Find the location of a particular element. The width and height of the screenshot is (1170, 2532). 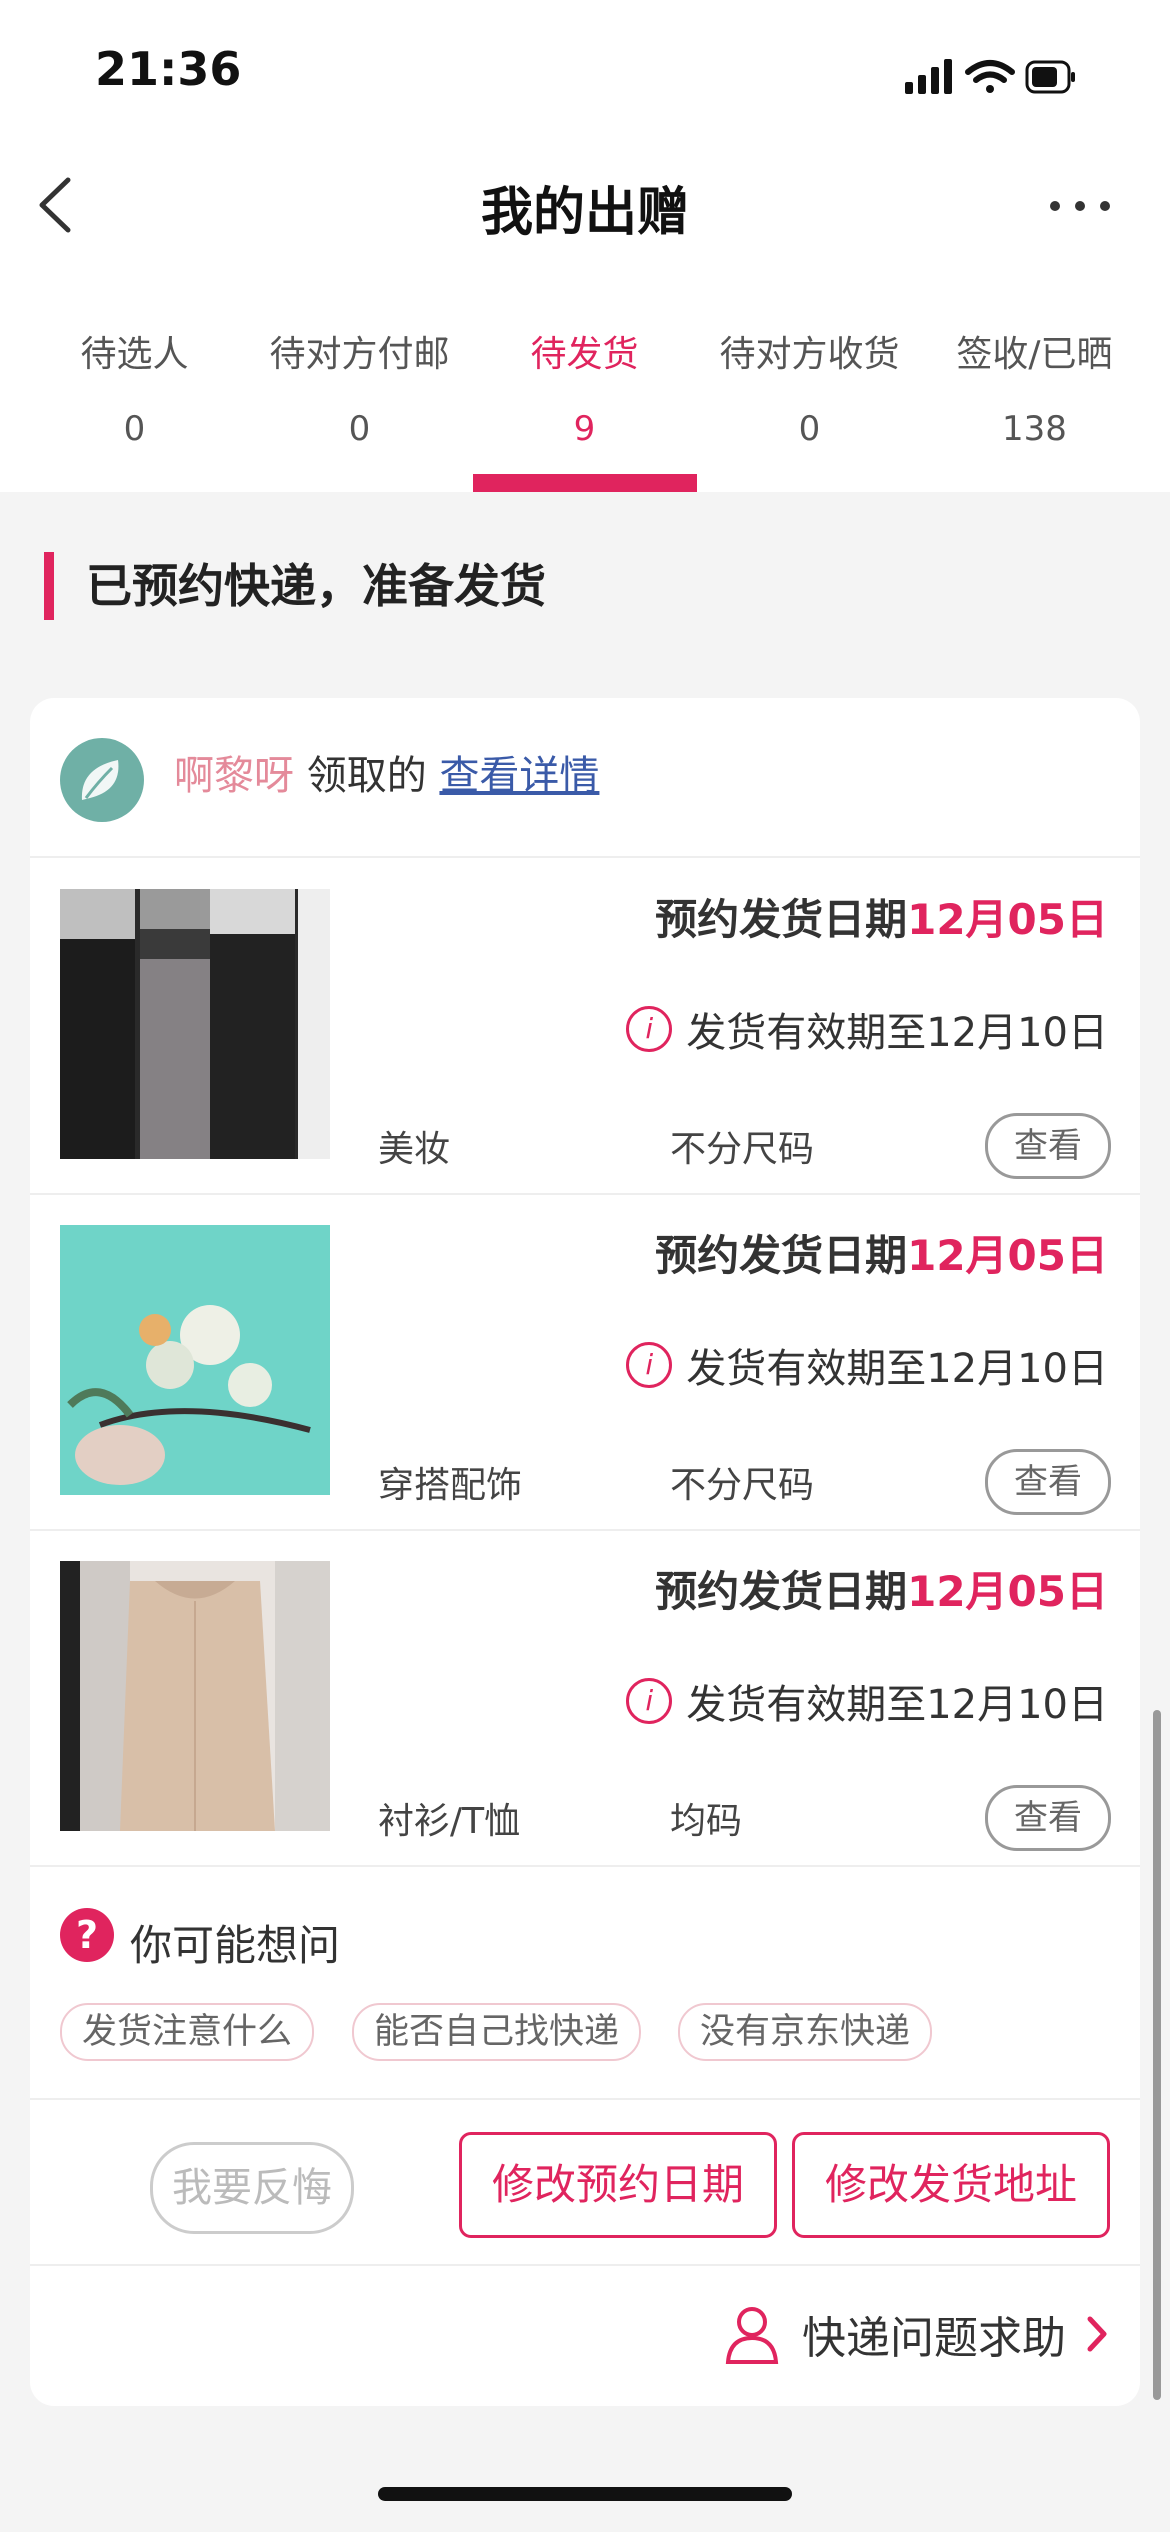

change-date-button: 修改预约日期 is located at coordinates (618, 2185).